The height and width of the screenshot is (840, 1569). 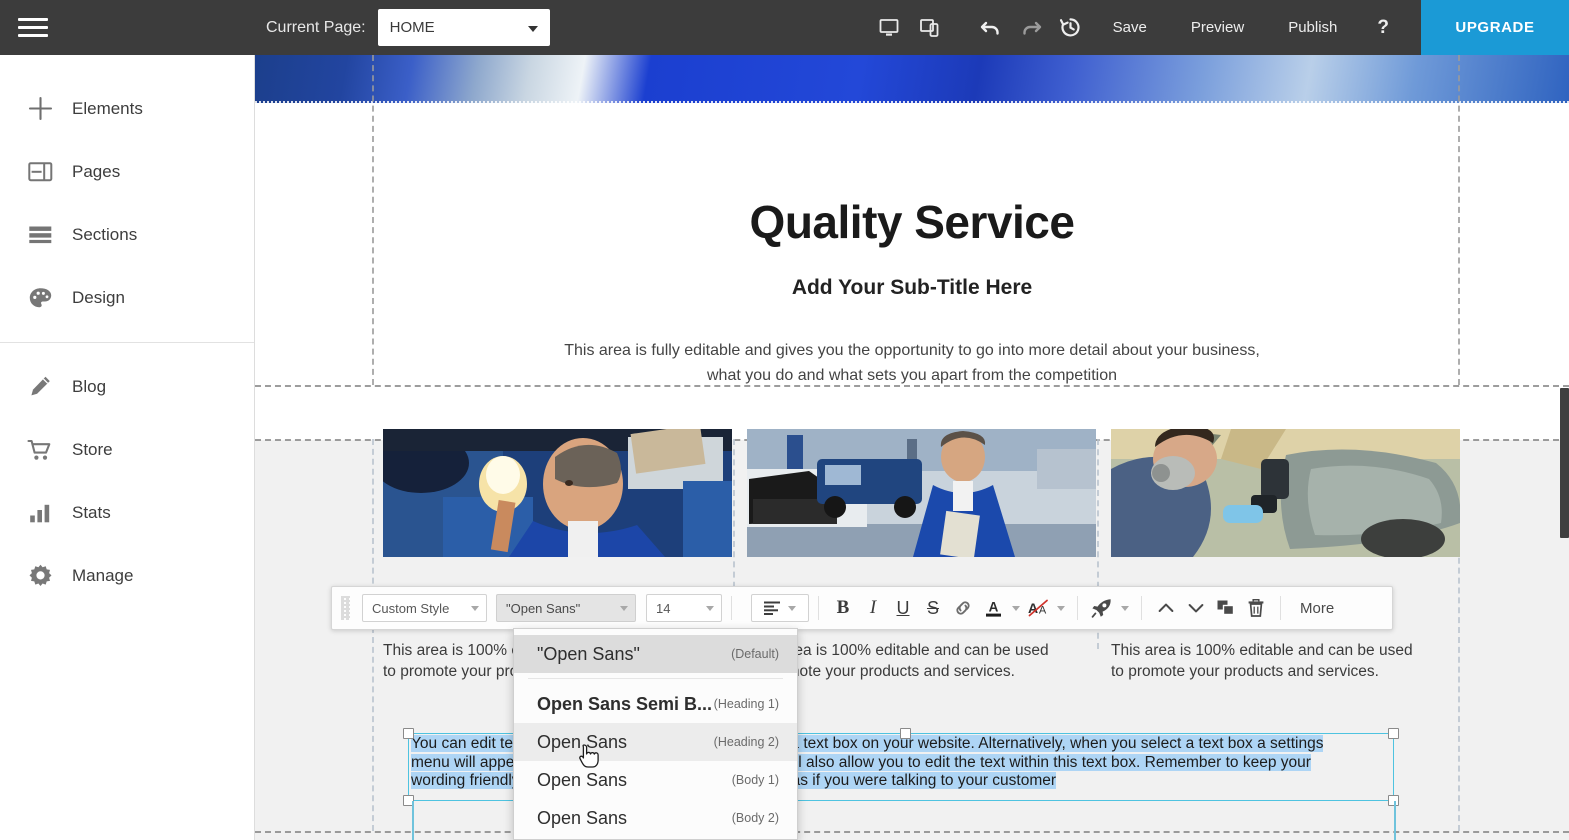 I want to click on bold-button: B, so click(x=843, y=608).